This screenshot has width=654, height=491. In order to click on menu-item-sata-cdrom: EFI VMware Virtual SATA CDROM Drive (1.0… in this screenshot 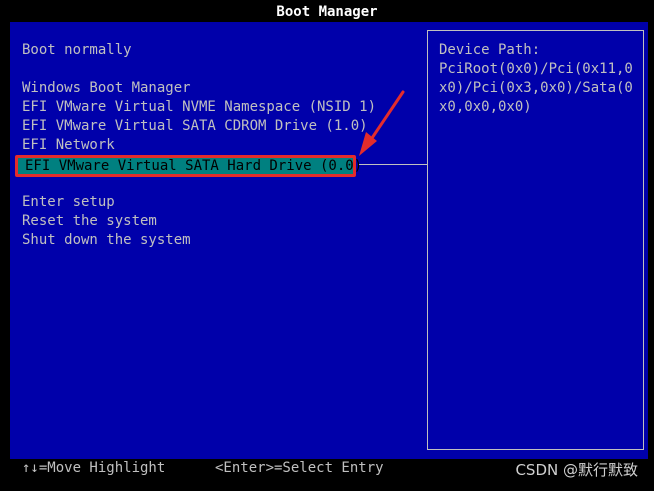, I will do `click(195, 126)`.